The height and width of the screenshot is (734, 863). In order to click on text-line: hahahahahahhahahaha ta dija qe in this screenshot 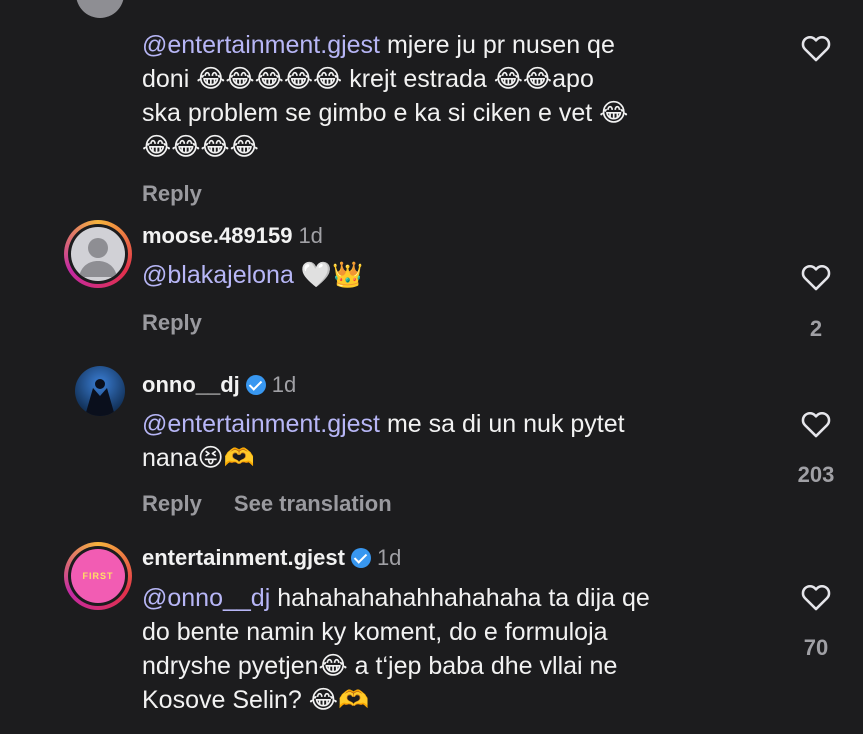, I will do `click(460, 598)`.